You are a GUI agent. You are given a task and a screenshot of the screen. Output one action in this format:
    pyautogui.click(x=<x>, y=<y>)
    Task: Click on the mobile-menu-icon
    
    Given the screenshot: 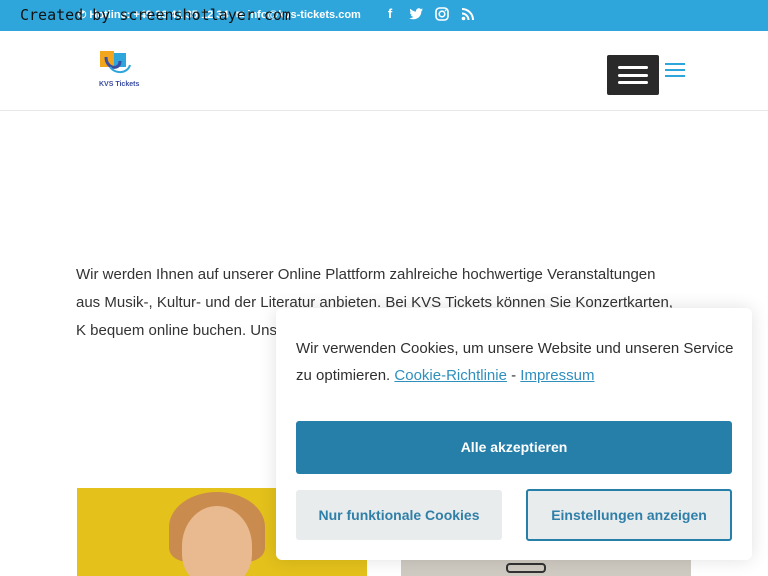 What is the action you would take?
    pyautogui.click(x=675, y=70)
    